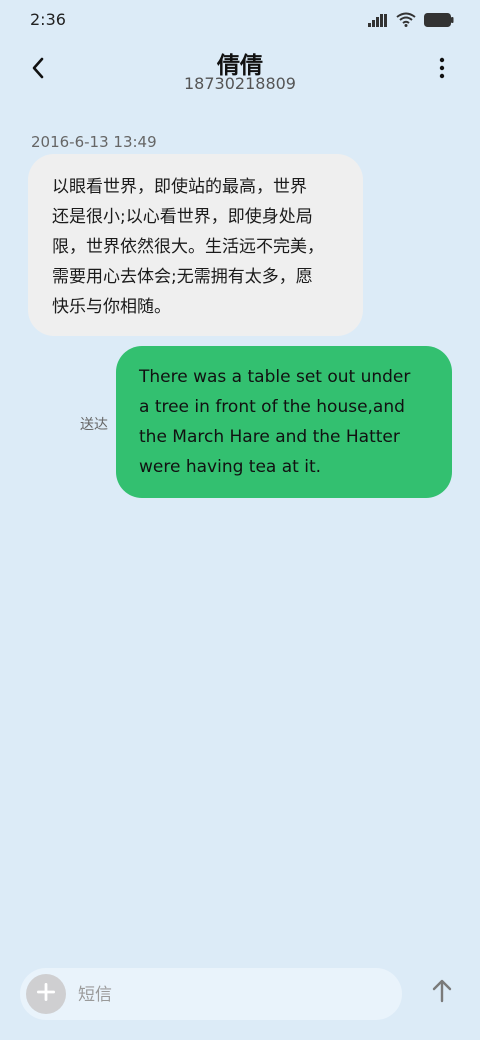  I want to click on conversation-header: 倩倩 18730218809, so click(240, 75).